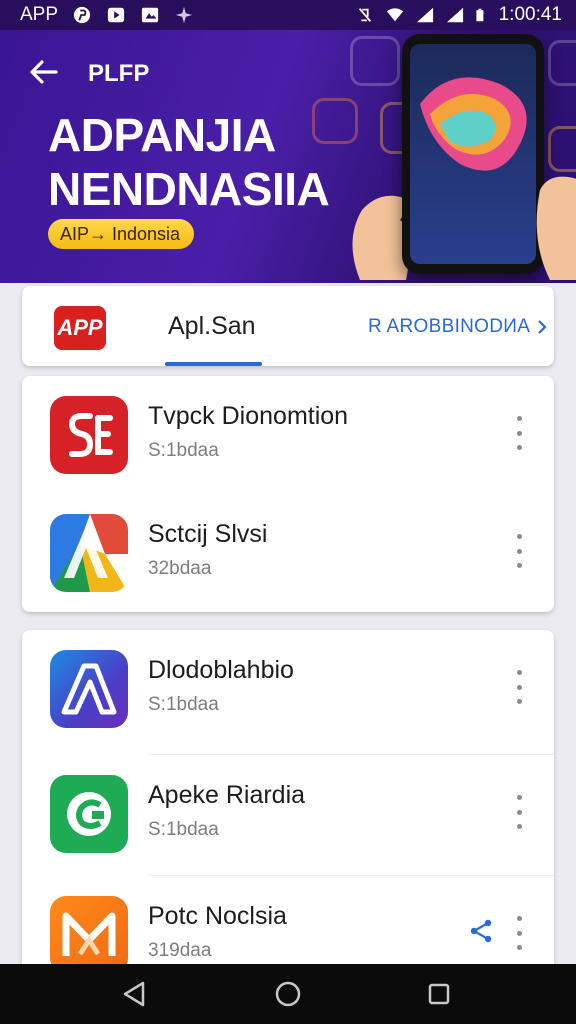 The image size is (576, 1024). Describe the element at coordinates (479, 15) in the screenshot. I see `battery-icon` at that location.